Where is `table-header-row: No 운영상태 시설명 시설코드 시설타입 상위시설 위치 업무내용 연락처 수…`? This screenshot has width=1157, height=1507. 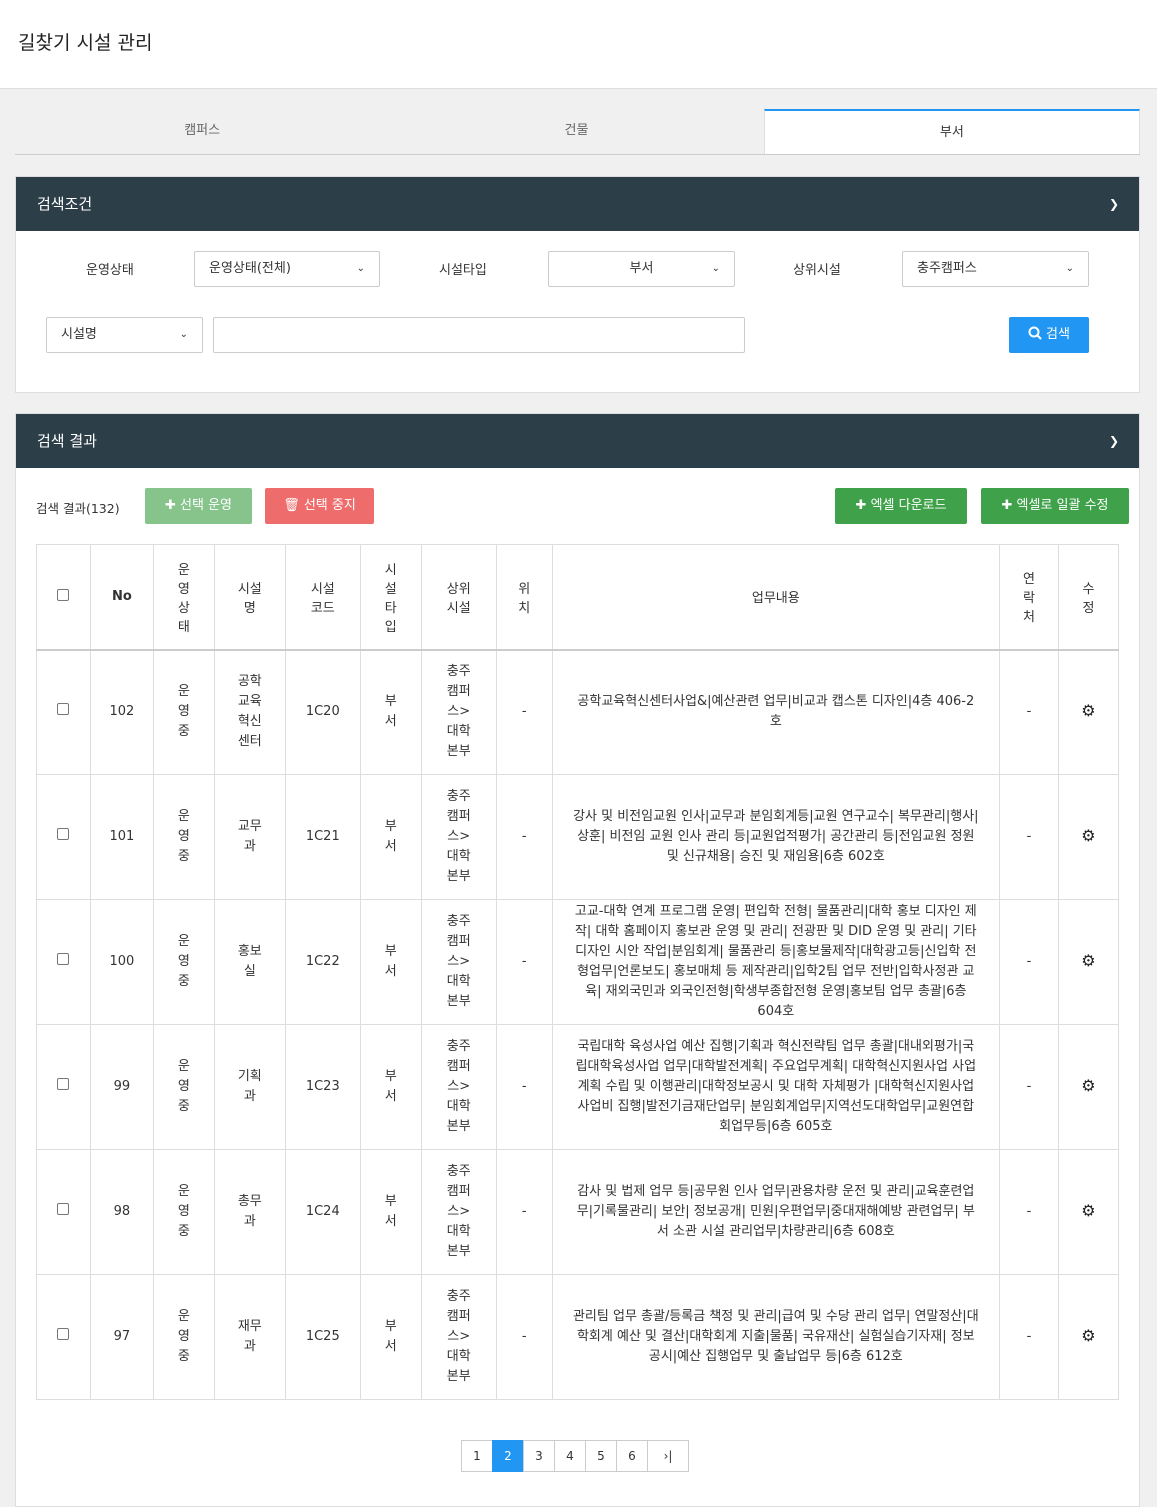
table-header-row: No 운영상태 시설명 시설코드 시설타입 상위시설 위치 업무내용 연락처 수… is located at coordinates (578, 597).